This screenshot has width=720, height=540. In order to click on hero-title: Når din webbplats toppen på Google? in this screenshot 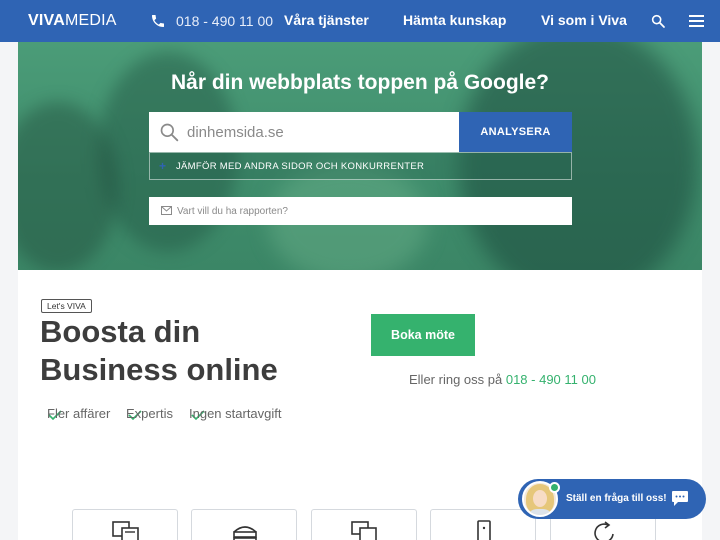, I will do `click(359, 82)`.